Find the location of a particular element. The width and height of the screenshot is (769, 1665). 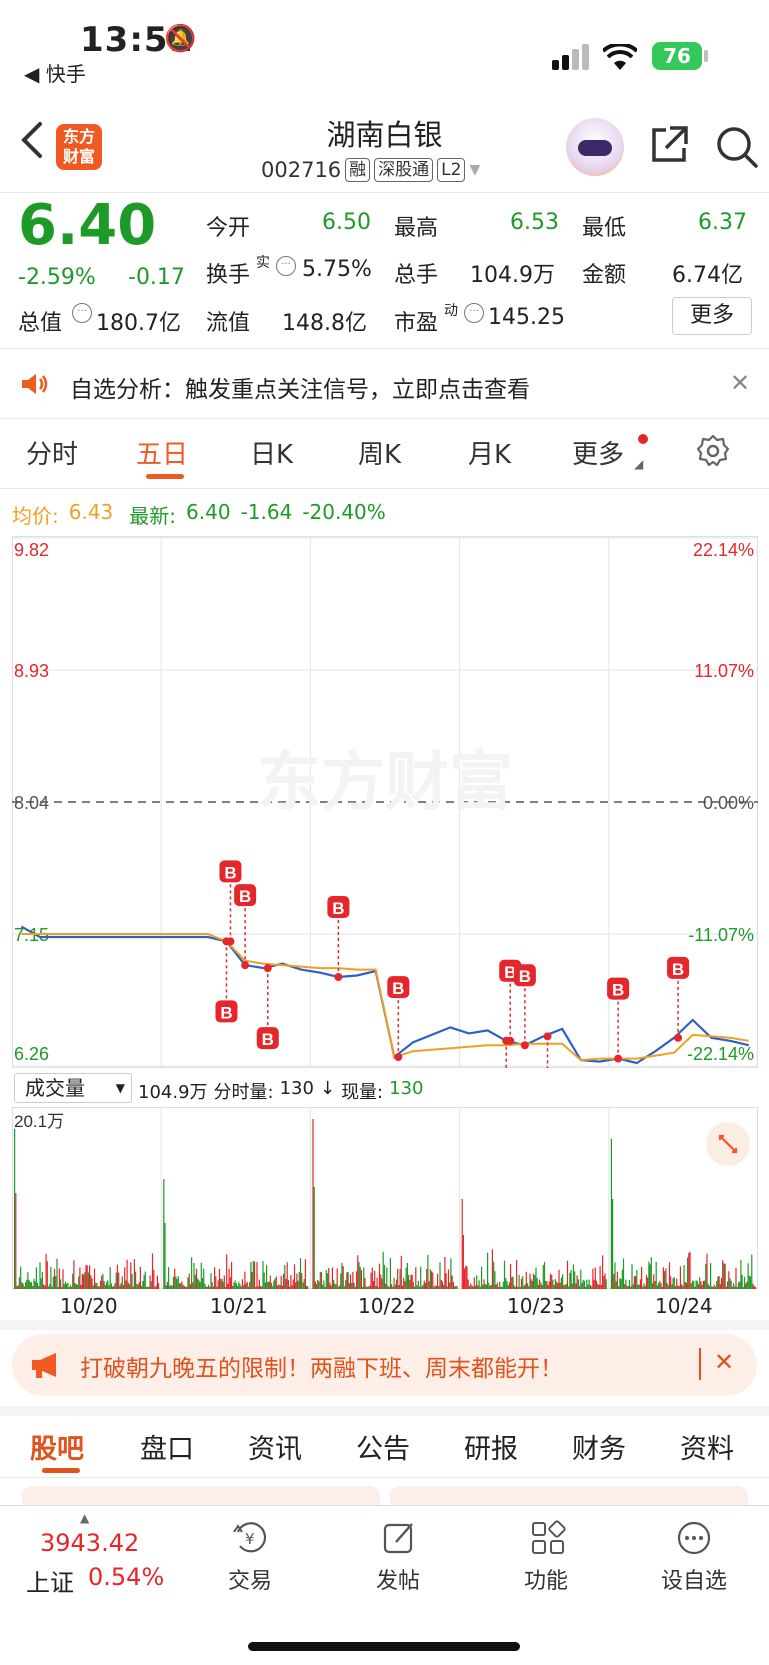

pe-label: 市盈 is located at coordinates (416, 323).